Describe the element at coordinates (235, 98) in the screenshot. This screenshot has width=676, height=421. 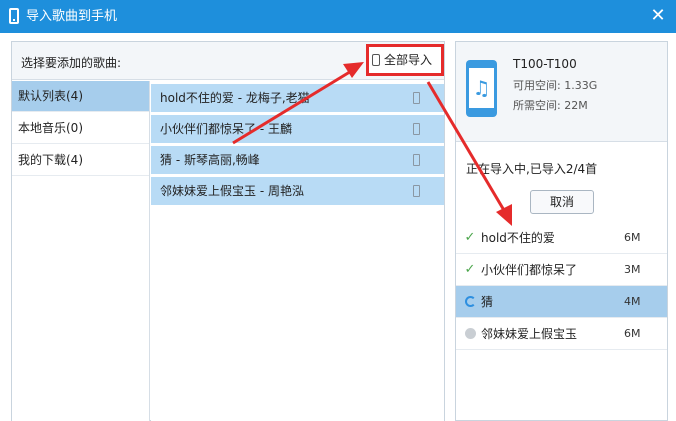
I see `song-title: hold不住的爱 - 龙梅子,老猫` at that location.